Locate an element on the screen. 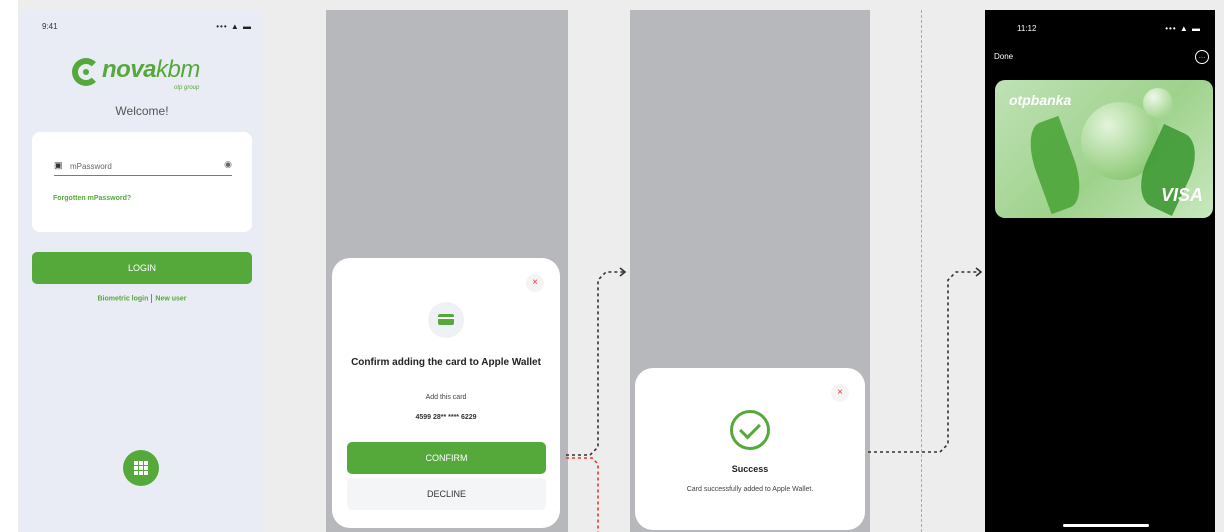 The image size is (1224, 532). flow-arrow-confirm-to-success is located at coordinates (595, 363).